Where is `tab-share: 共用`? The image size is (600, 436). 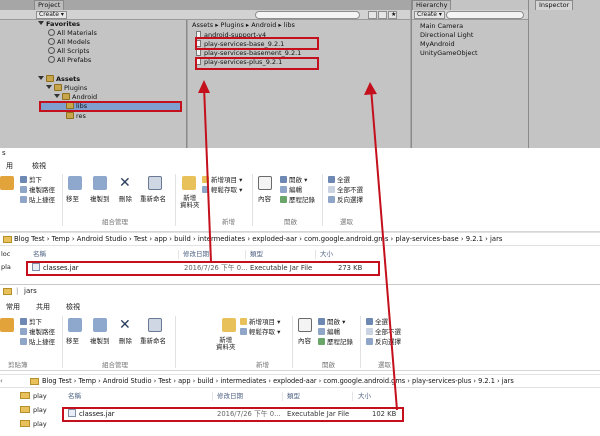 tab-share: 共用 is located at coordinates (43, 307).